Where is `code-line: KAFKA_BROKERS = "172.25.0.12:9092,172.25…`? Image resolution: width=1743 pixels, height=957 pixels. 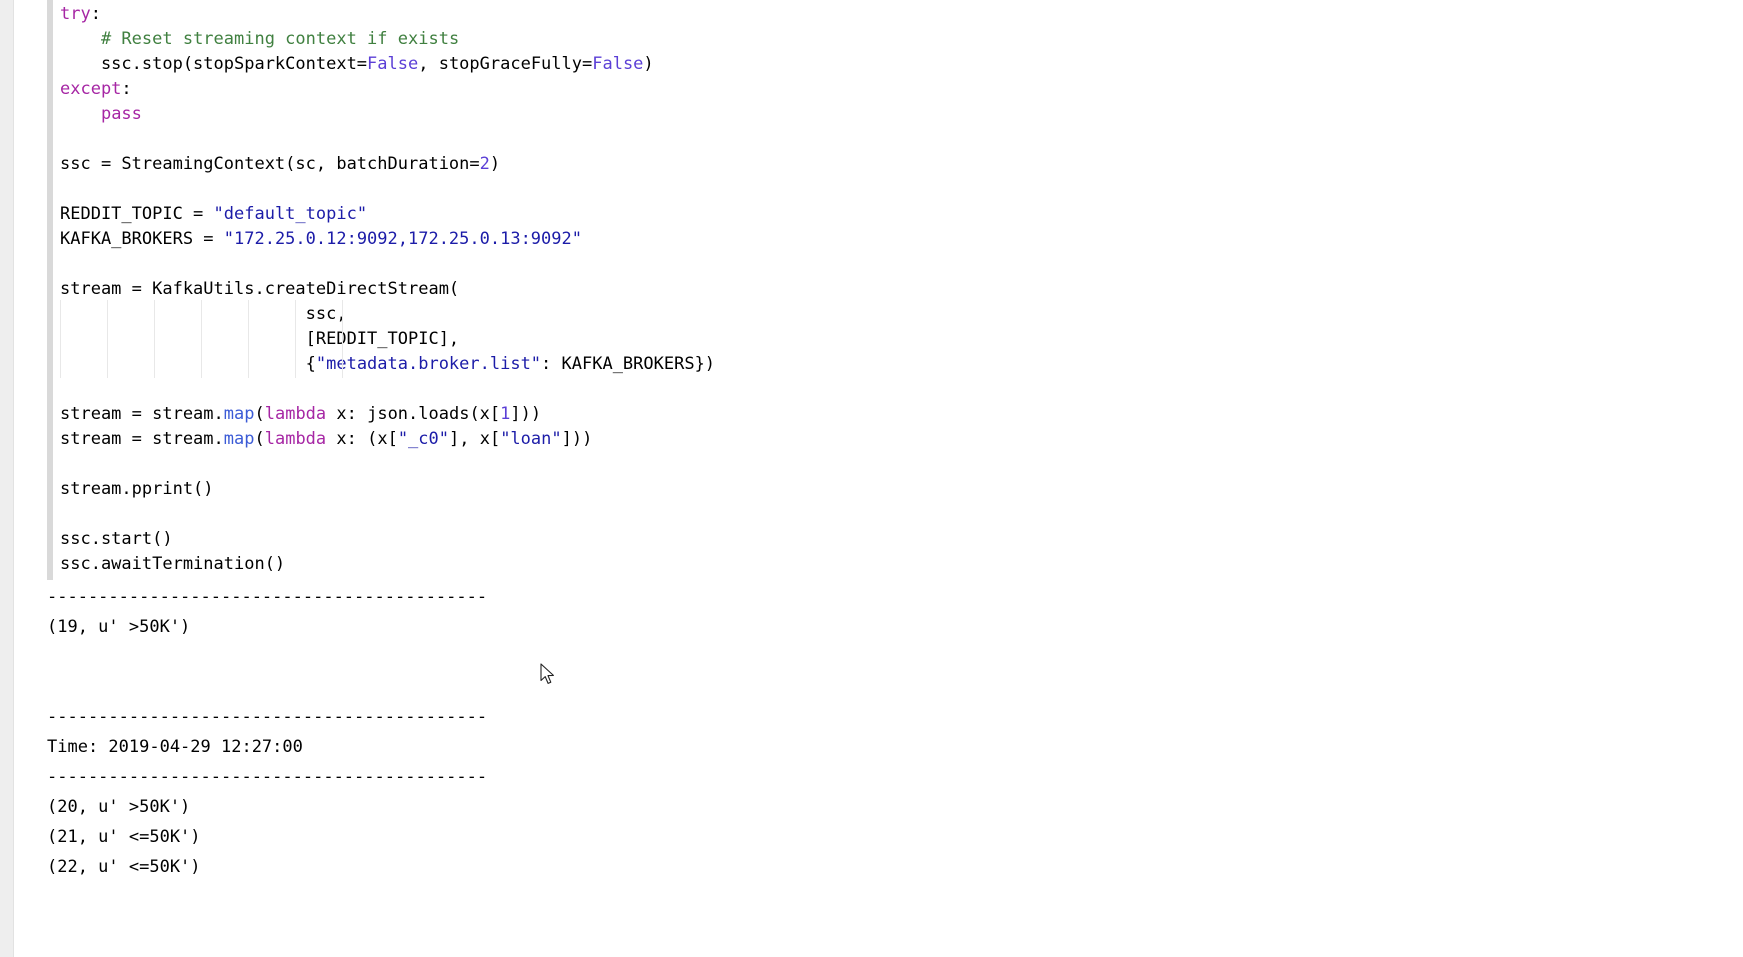 code-line: KAFKA_BROKERS = "172.25.0.12:9092,172.25… is located at coordinates (321, 239).